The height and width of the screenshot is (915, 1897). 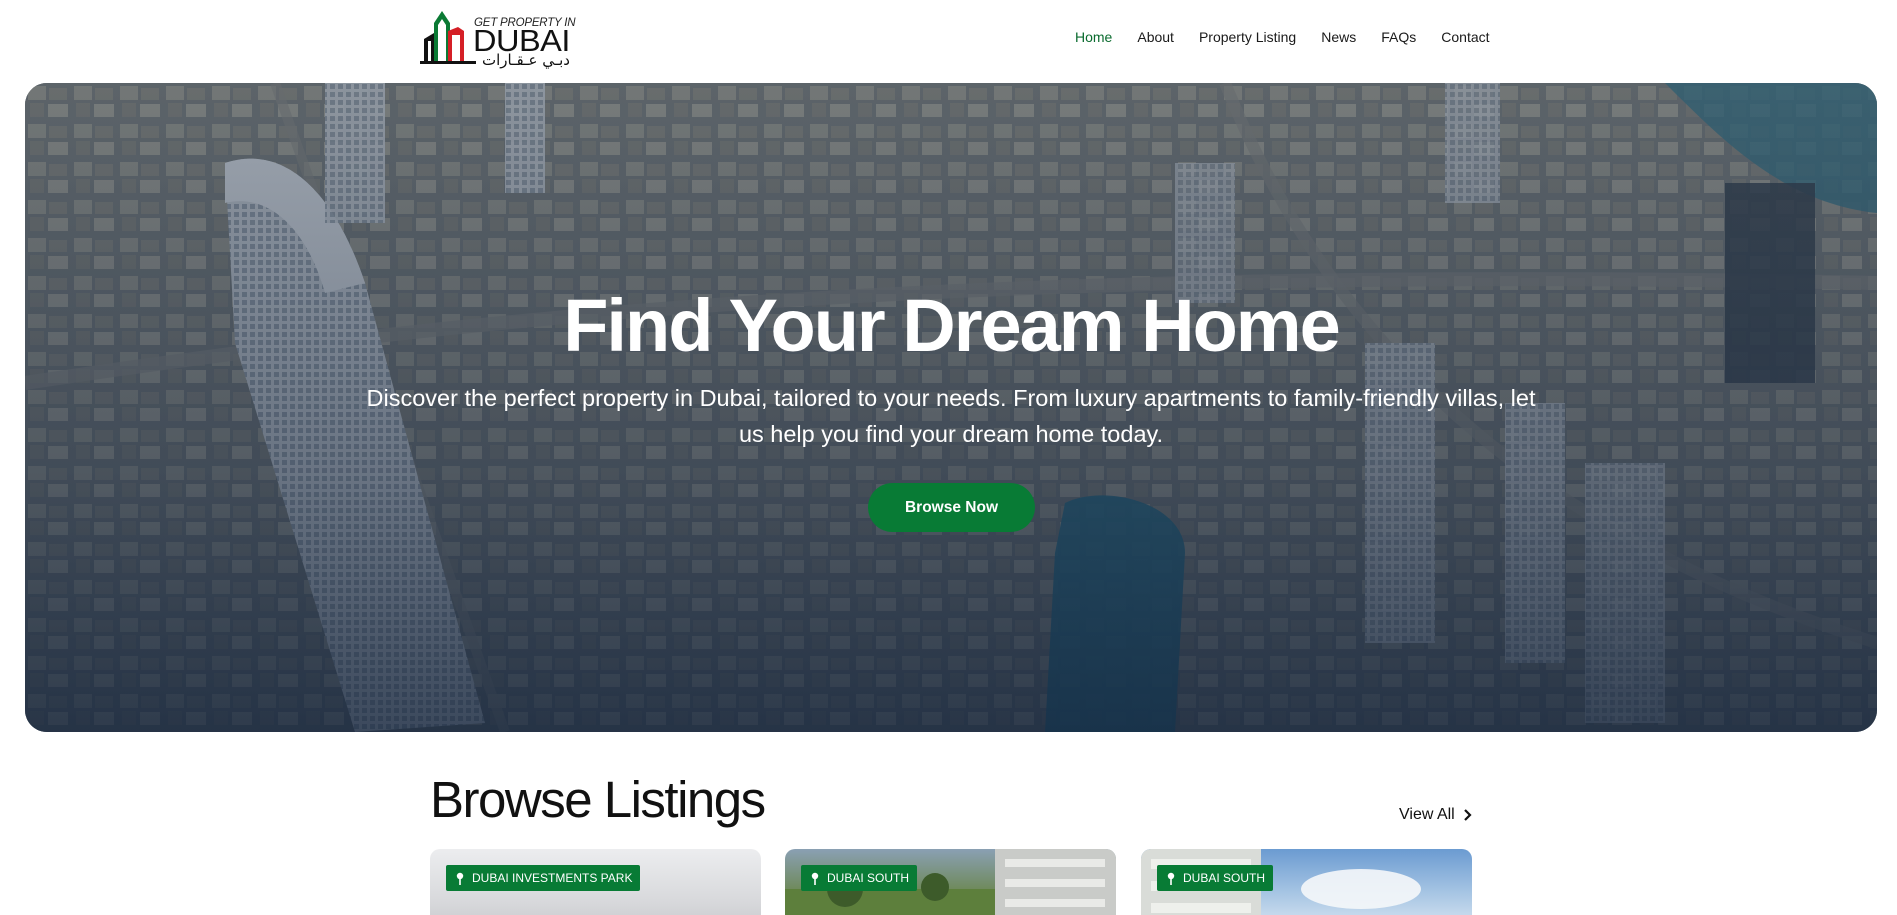 What do you see at coordinates (1155, 37) in the screenshot?
I see `nav-about: About` at bounding box center [1155, 37].